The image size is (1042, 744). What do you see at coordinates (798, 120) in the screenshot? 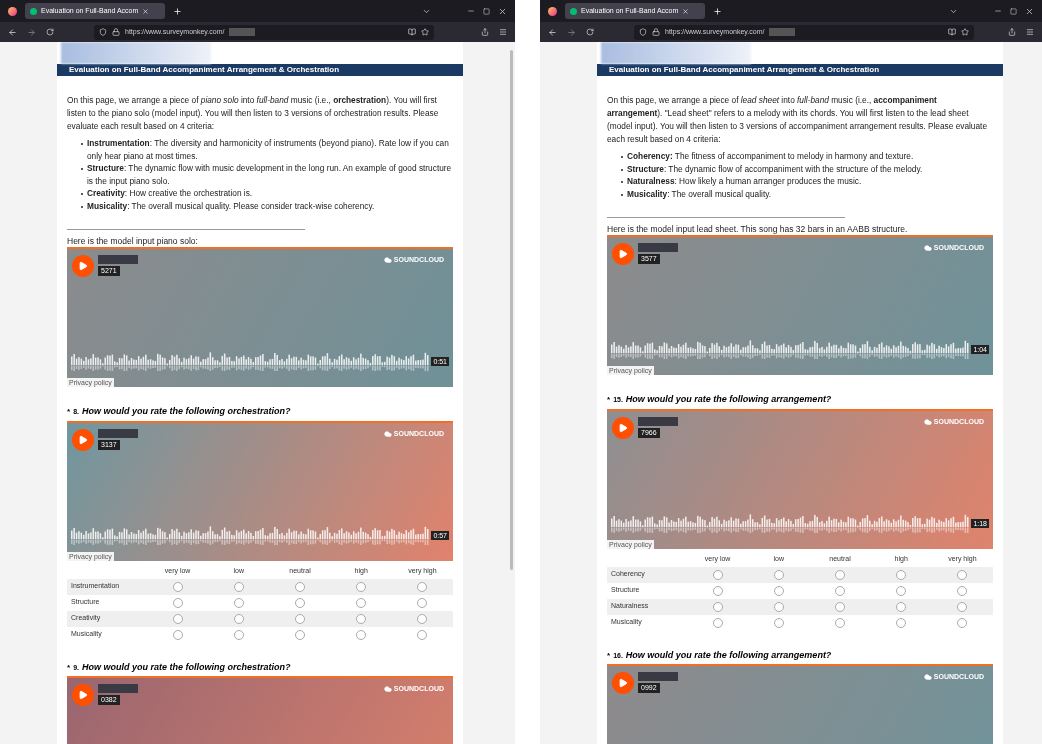
I see `intro-paragraph: On this page, we arrange a piece of lead sheet into full-band music (i.e., accompaniment arrangement). "Lead sheet" refers to a melody with its chords. You will first listen to the lead sheet (model input). You will then listen to 3 versions of accompaniment arrangement results. Please evaluate each result based on 4 criteria:` at bounding box center [798, 120].